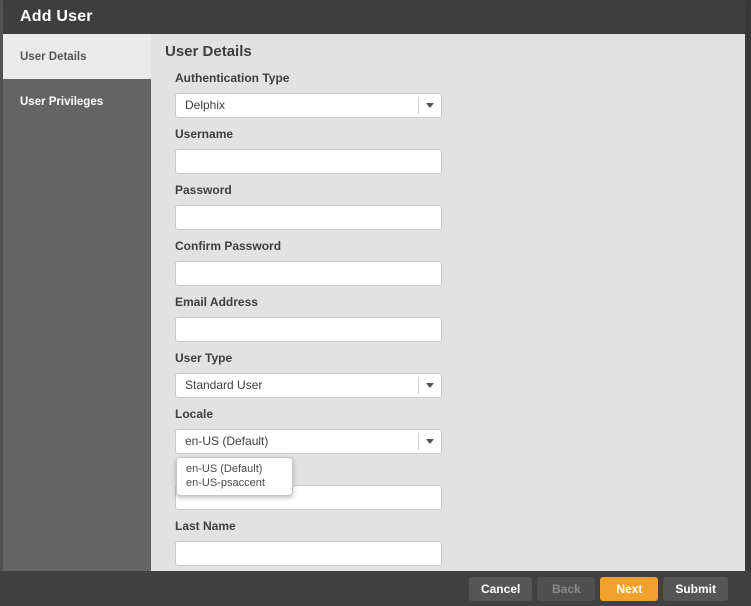  What do you see at coordinates (500, 588) in the screenshot?
I see `cancel-button: Cancel` at bounding box center [500, 588].